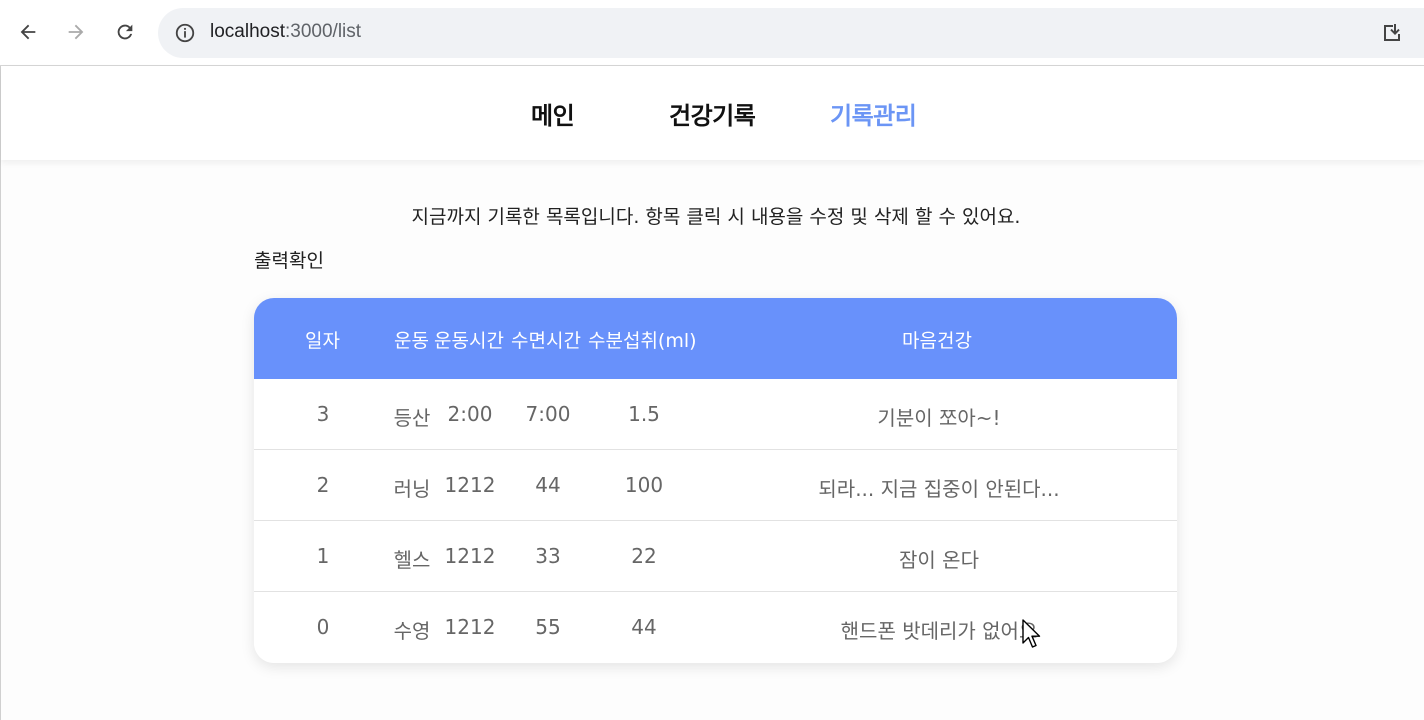 This screenshot has height=720, width=1424. Describe the element at coordinates (553, 113) in the screenshot. I see `nav-item-main: 메인` at that location.